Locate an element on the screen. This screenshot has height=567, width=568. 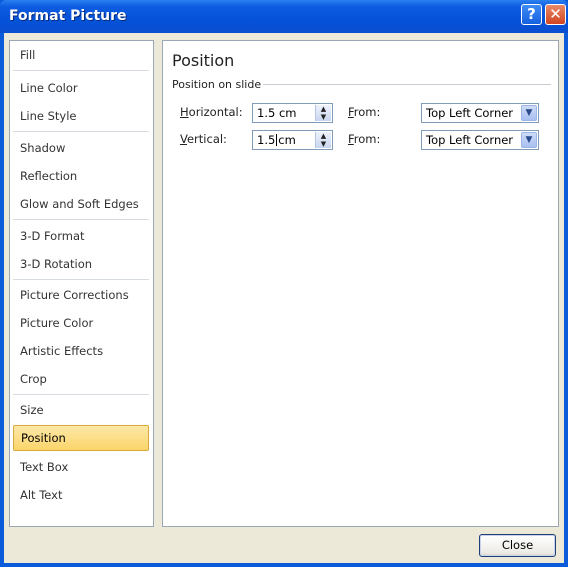
sidebar-item-picture-corrections: Picture Corrections is located at coordinates (81, 295).